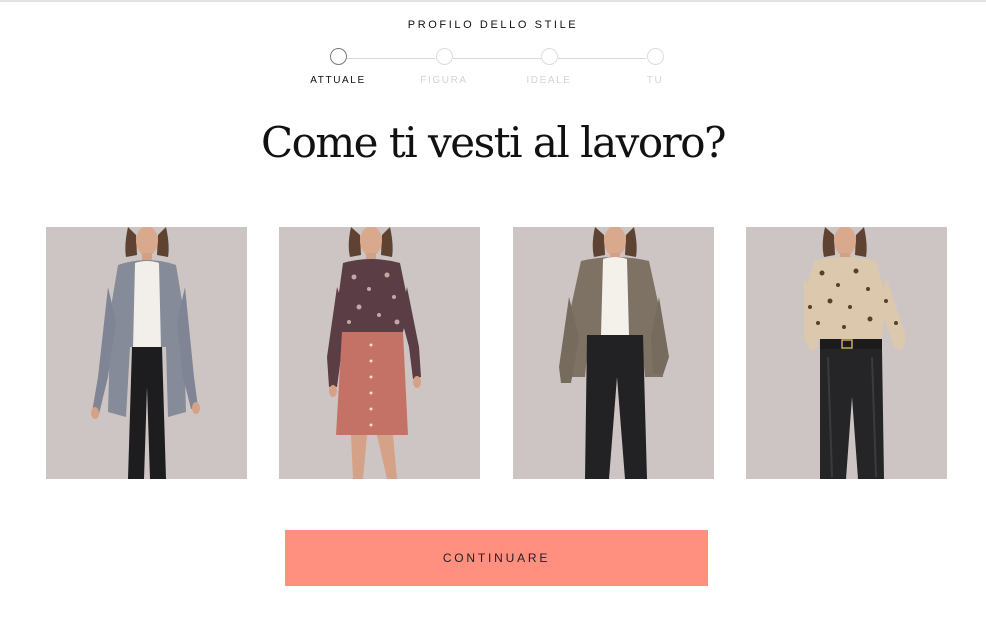  Describe the element at coordinates (655, 80) in the screenshot. I see `step-label: TU` at that location.